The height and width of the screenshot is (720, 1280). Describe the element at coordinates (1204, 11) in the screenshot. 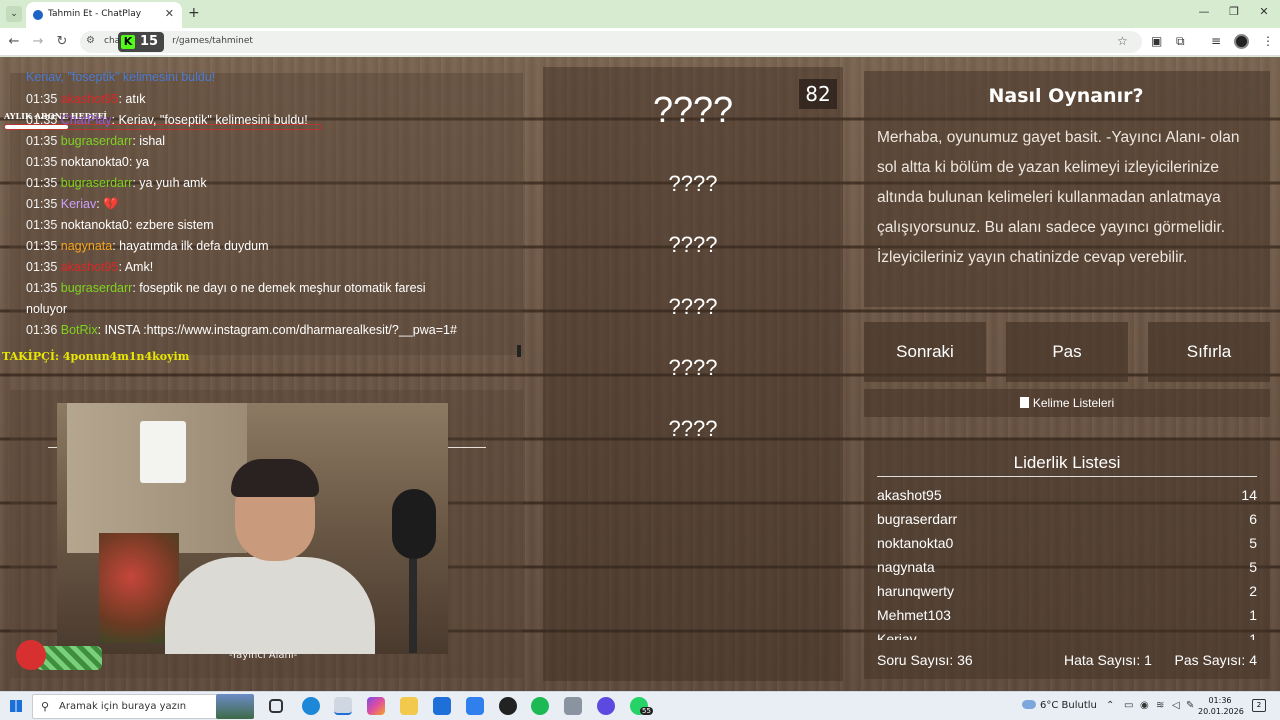

I see `minimize-icon: —` at that location.